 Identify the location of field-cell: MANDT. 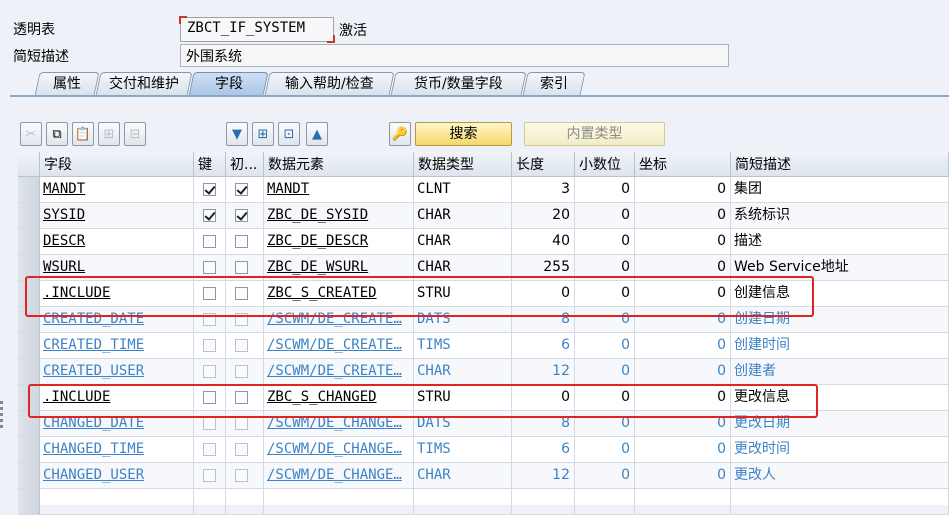
(117, 190).